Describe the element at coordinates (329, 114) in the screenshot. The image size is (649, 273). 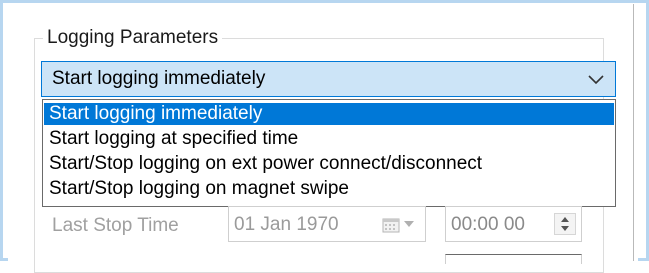
I see `option-start-immediately: Start logging immediately` at that location.